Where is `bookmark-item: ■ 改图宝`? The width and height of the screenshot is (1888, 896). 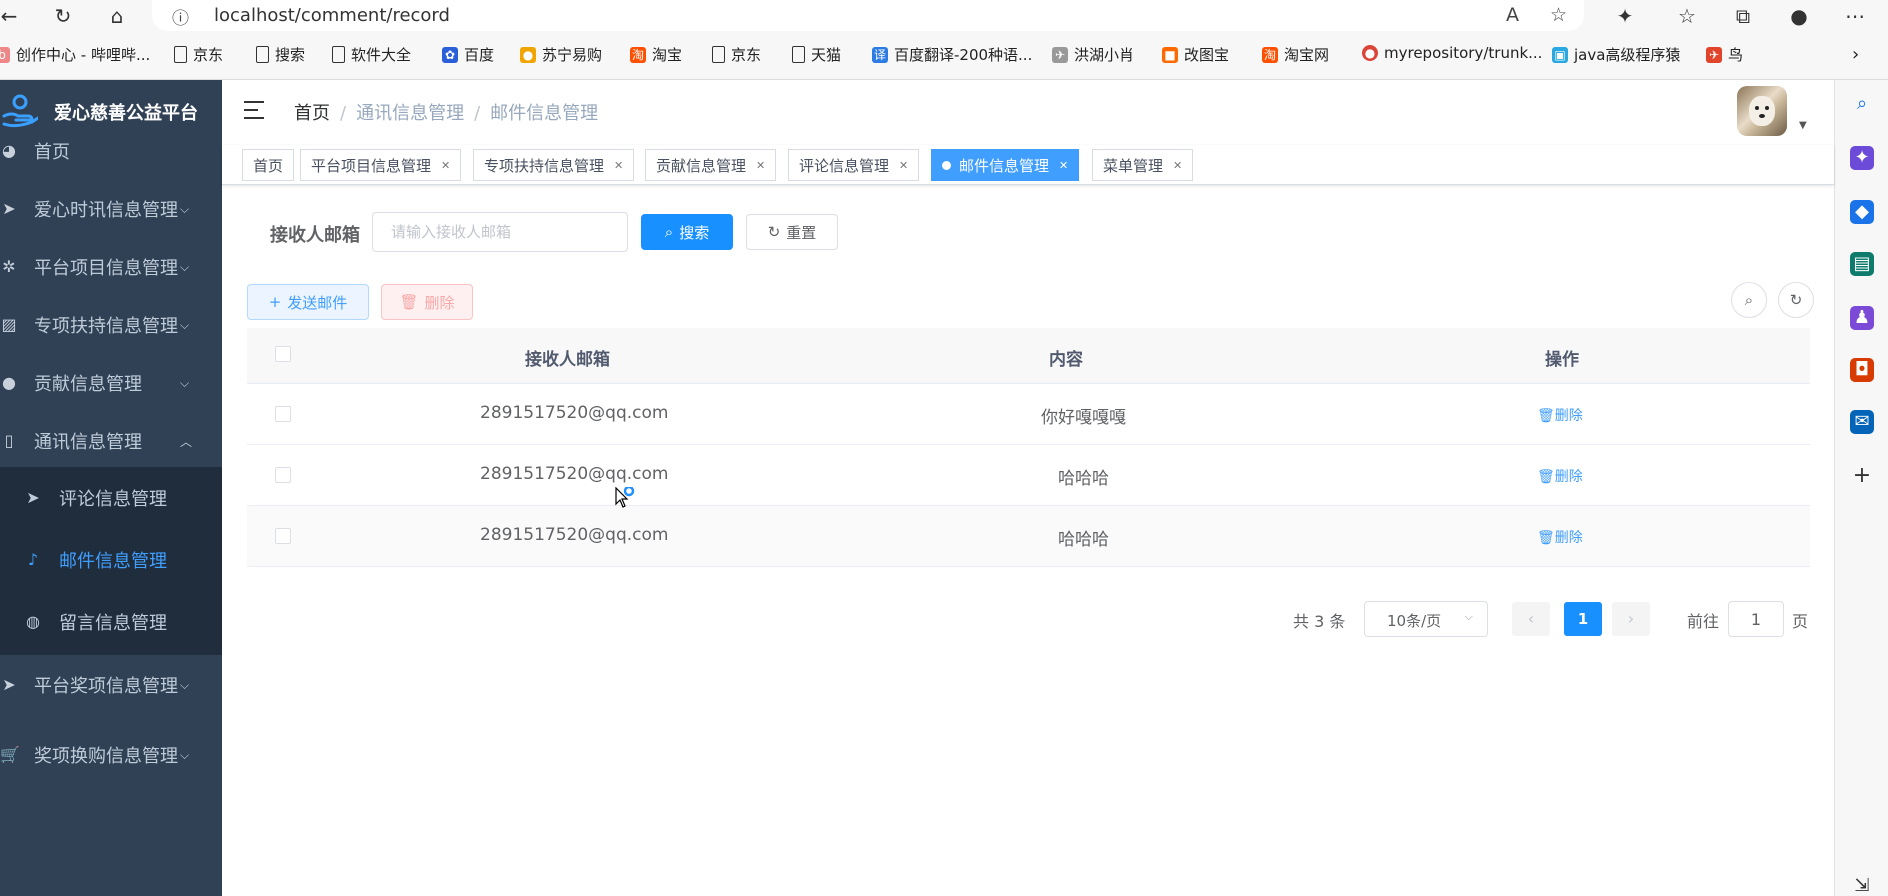
bookmark-item: ■ 改图宝 is located at coordinates (1195, 54).